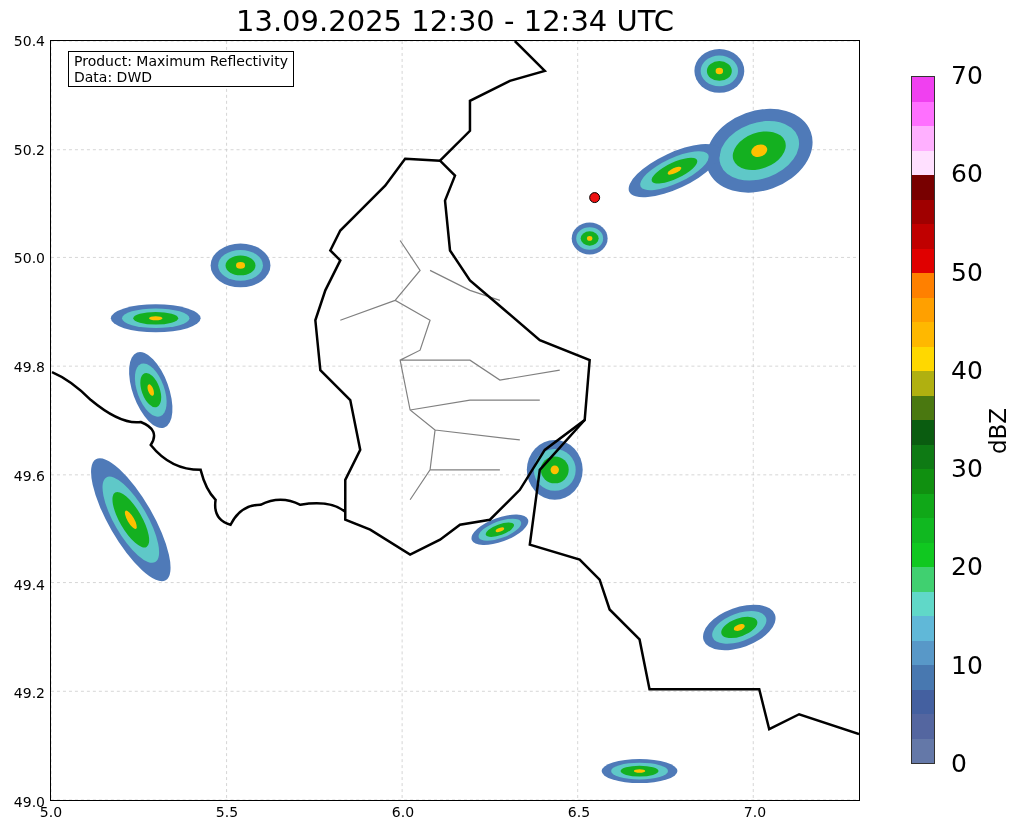 This screenshot has width=1023, height=834. Describe the element at coordinates (455, 21) in the screenshot. I see `chart-title: 13.09.2025 12:30 - 12:34 UTC` at that location.